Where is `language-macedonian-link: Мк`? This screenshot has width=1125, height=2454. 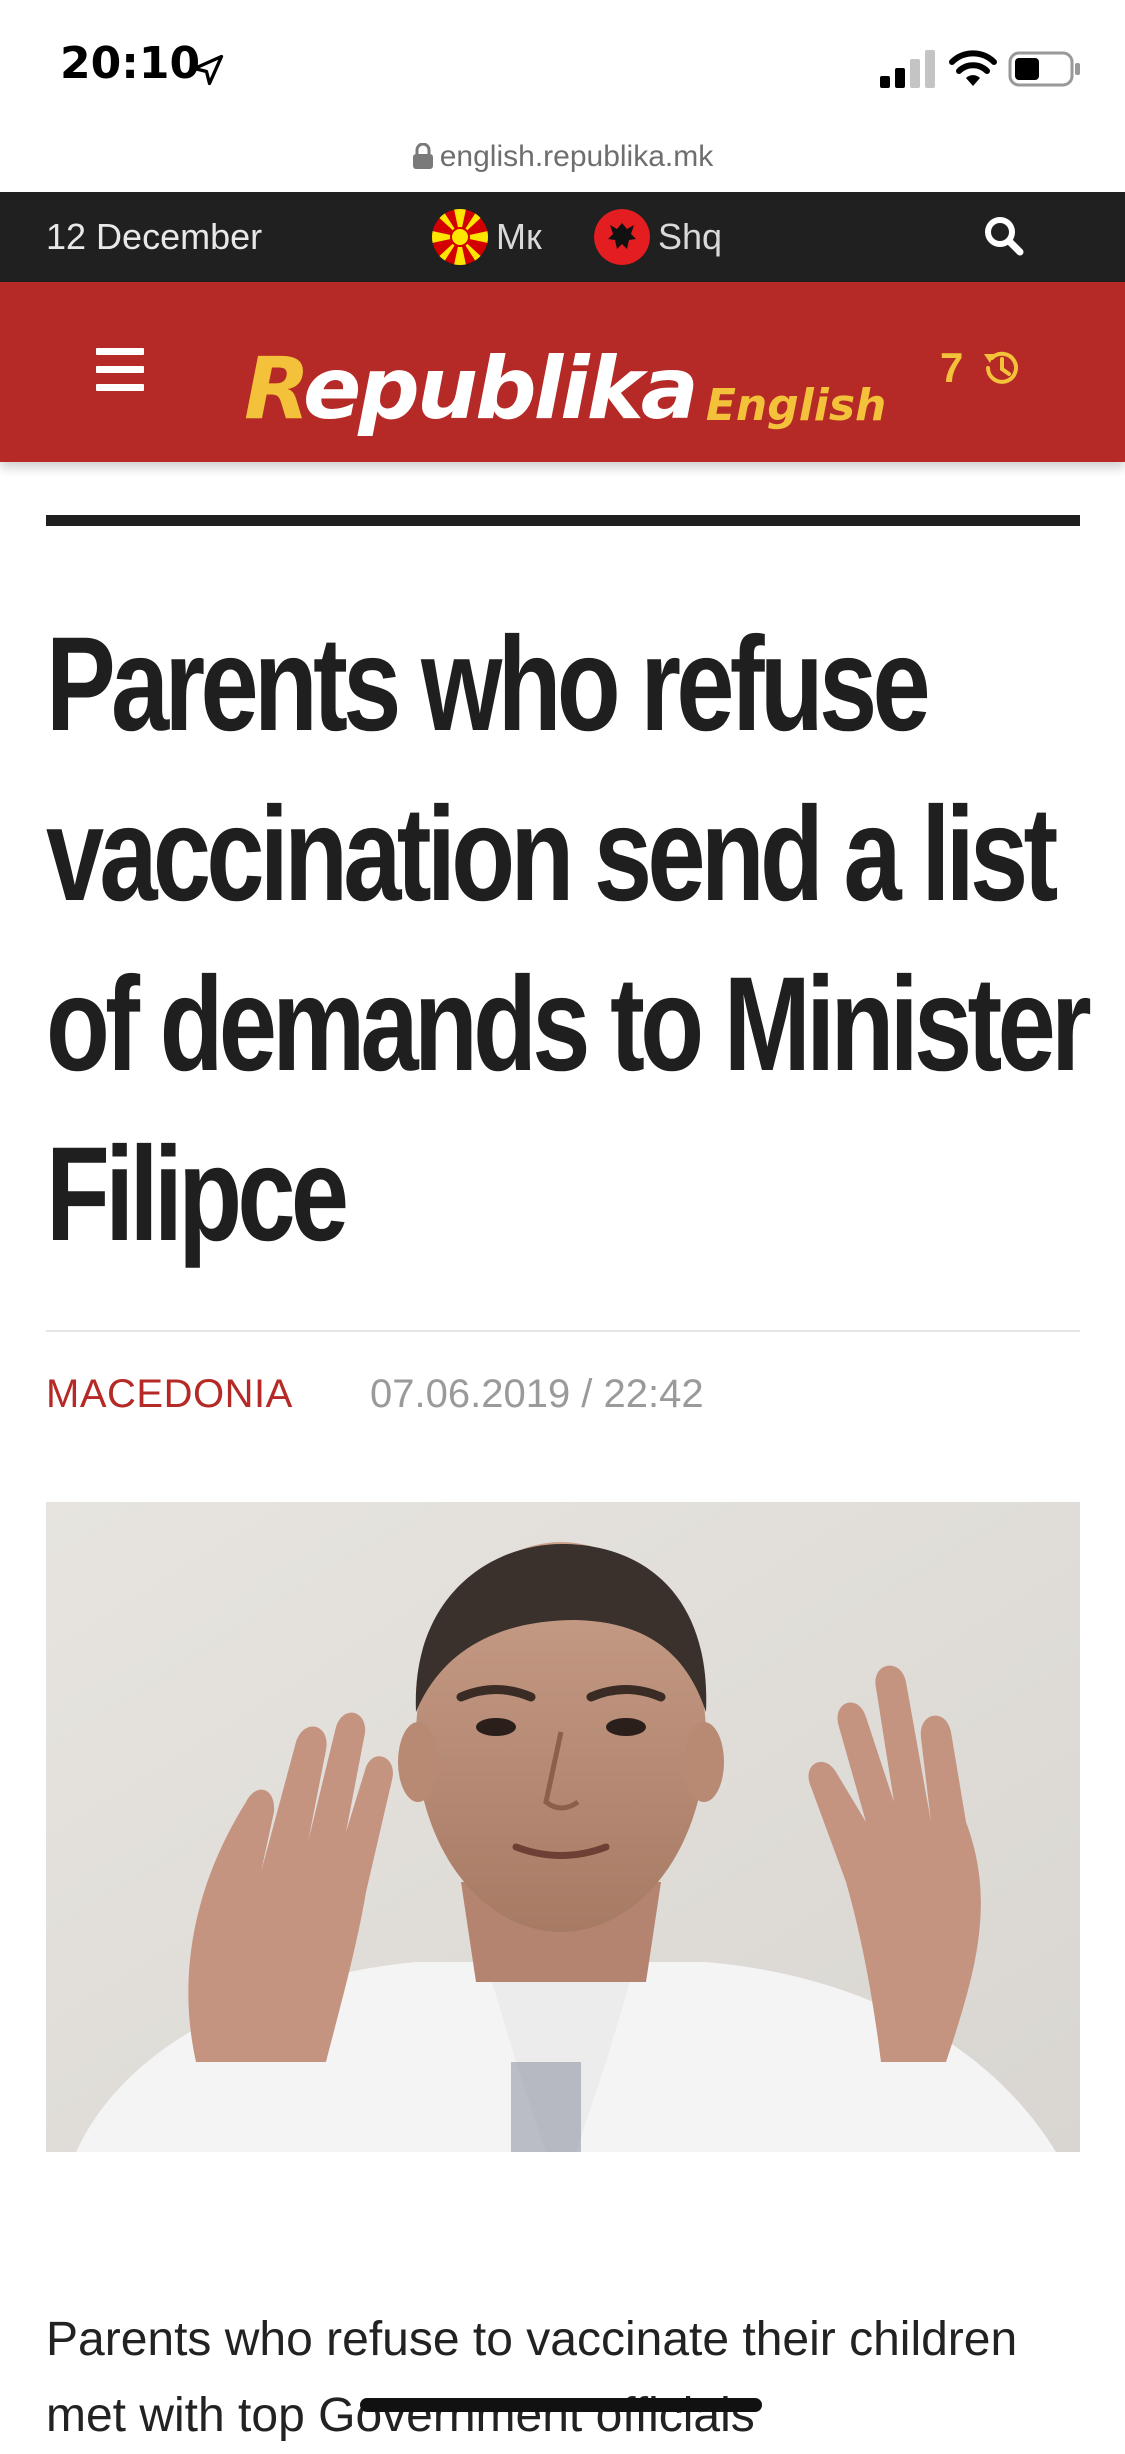
language-macedonian-link: Мк is located at coordinates (487, 237).